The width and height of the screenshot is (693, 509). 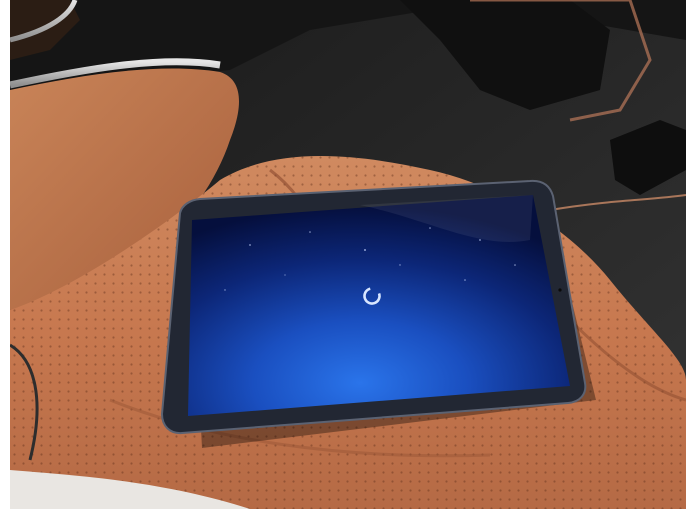 What do you see at coordinates (560, 290) in the screenshot?
I see `tablet-camera` at bounding box center [560, 290].